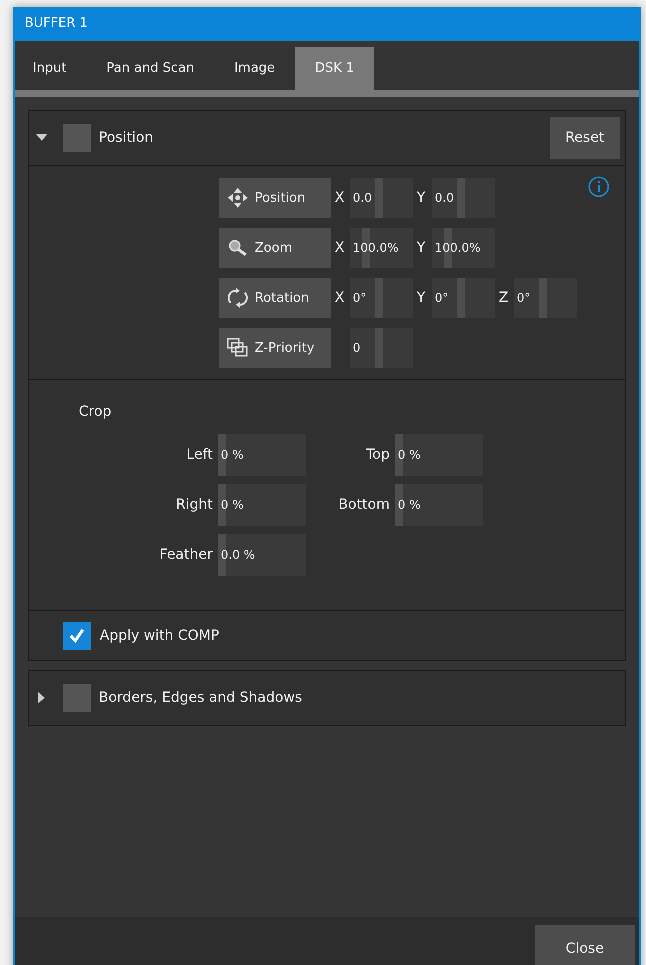 Image resolution: width=646 pixels, height=965 pixels. Describe the element at coordinates (185, 555) in the screenshot. I see `field-label: Feather` at that location.